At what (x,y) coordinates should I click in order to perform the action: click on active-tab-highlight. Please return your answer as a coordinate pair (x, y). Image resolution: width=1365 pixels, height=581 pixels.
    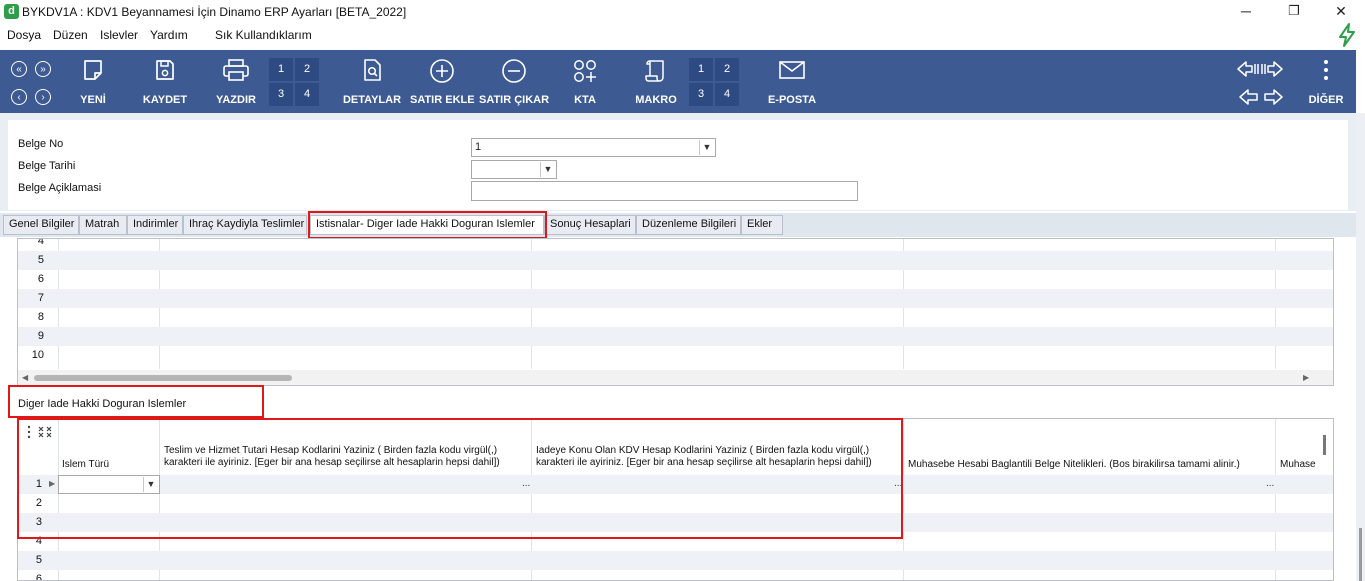
    Looking at the image, I should click on (427, 225).